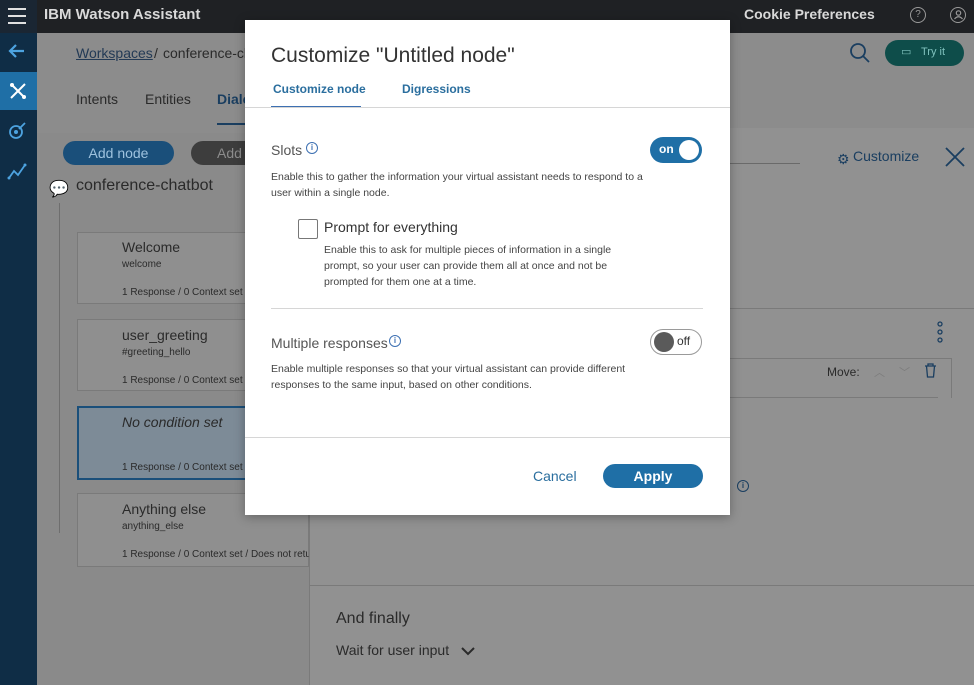 The width and height of the screenshot is (974, 685). I want to click on chevron-down-icon, so click(468, 651).